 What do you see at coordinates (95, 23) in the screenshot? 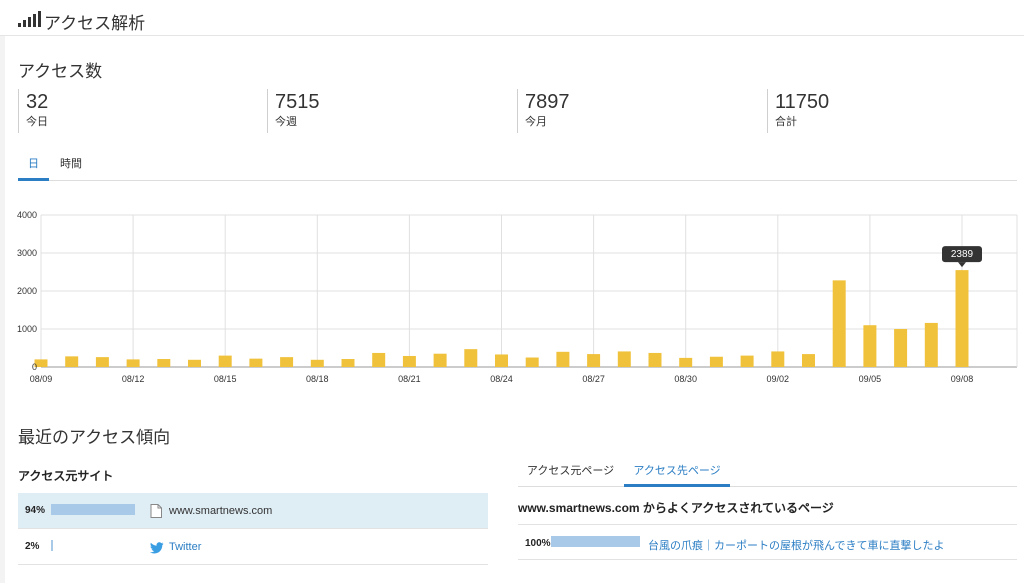
I see `page-title: アクセス解析` at bounding box center [95, 23].